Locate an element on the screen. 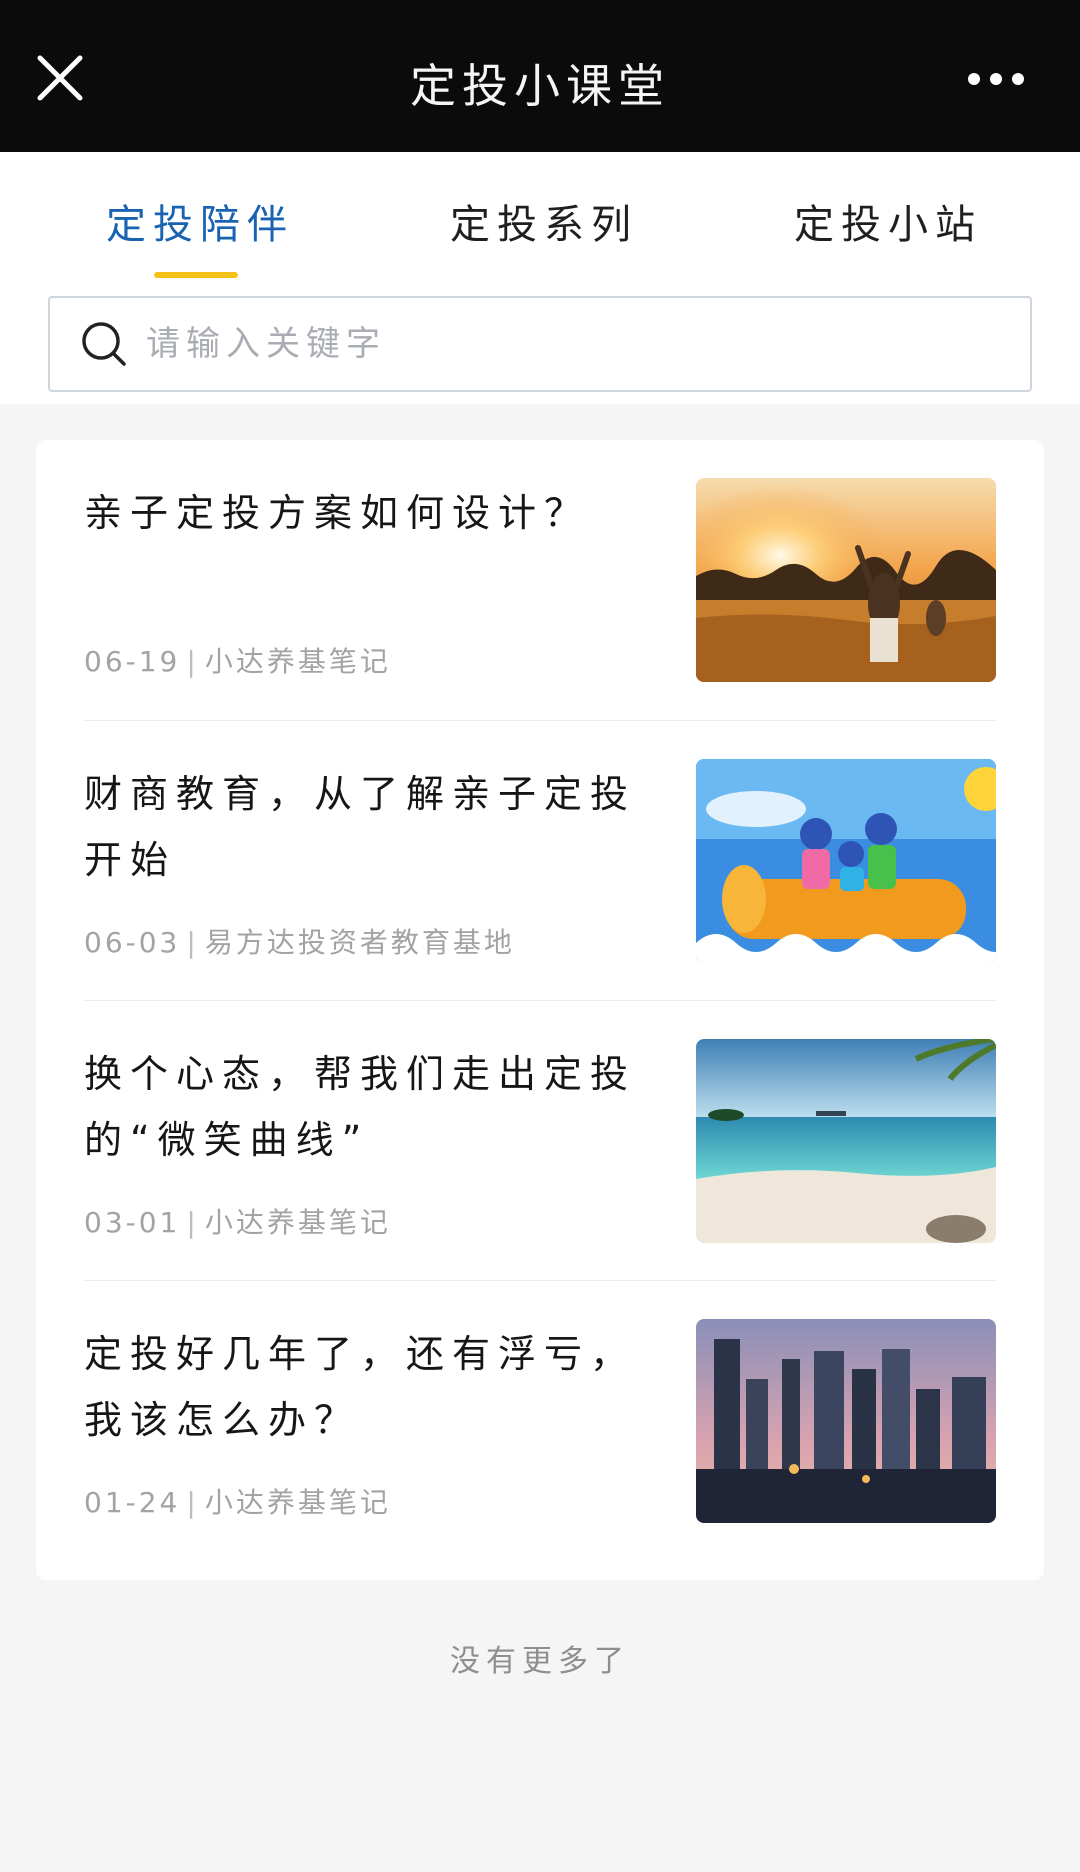 The height and width of the screenshot is (1872, 1080). page-title: 定投小课堂 is located at coordinates (540, 86).